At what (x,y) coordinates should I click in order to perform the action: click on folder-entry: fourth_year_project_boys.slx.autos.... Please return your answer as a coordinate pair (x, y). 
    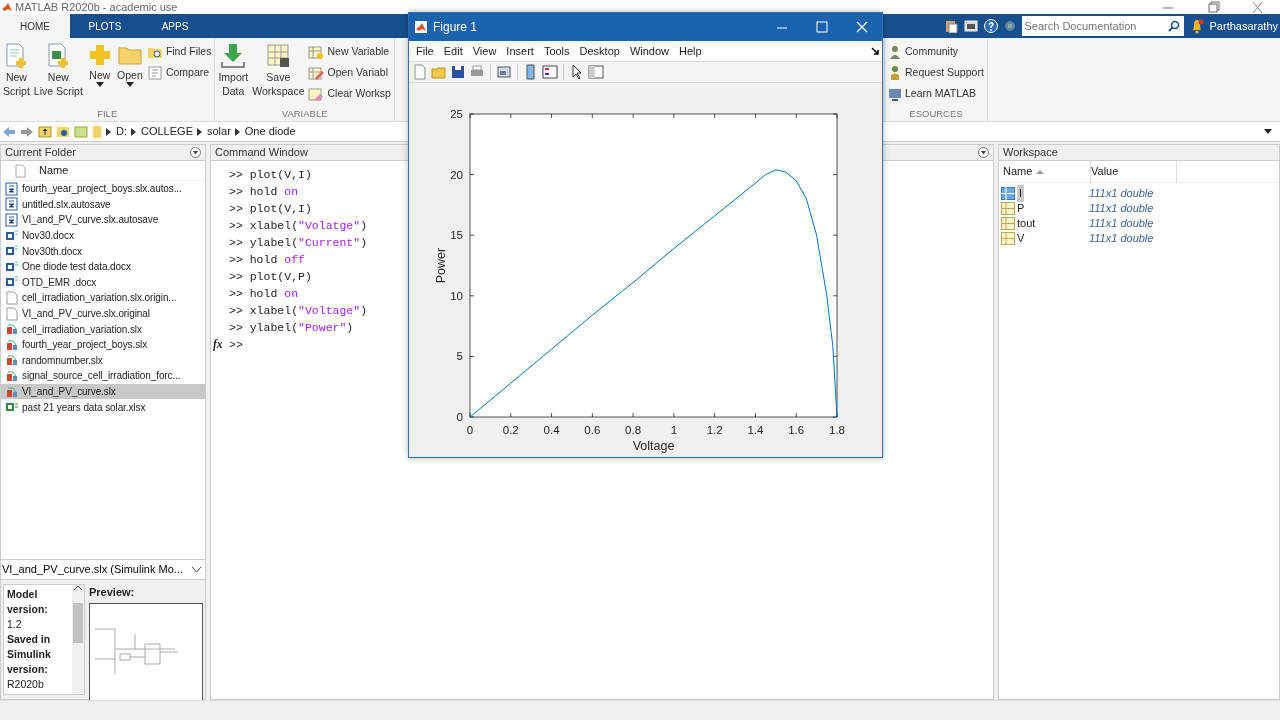
    Looking at the image, I should click on (103, 189).